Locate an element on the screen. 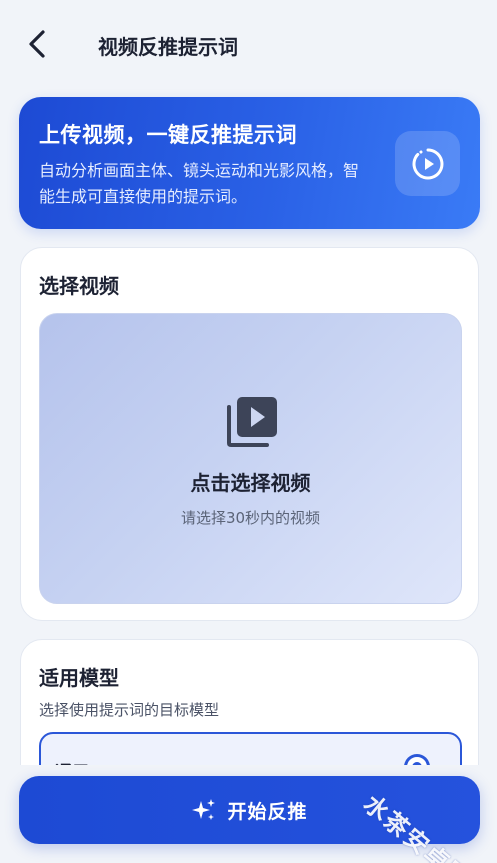  top-bar: 视频反推提示词 is located at coordinates (248, 46).